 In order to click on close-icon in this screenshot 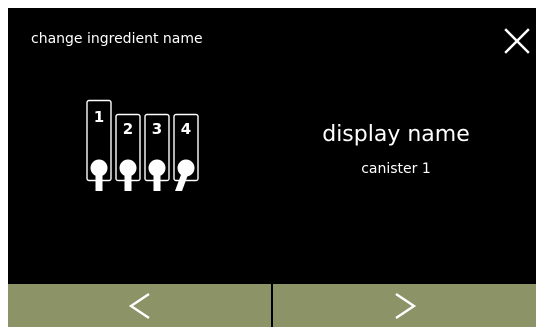, I will do `click(517, 41)`.